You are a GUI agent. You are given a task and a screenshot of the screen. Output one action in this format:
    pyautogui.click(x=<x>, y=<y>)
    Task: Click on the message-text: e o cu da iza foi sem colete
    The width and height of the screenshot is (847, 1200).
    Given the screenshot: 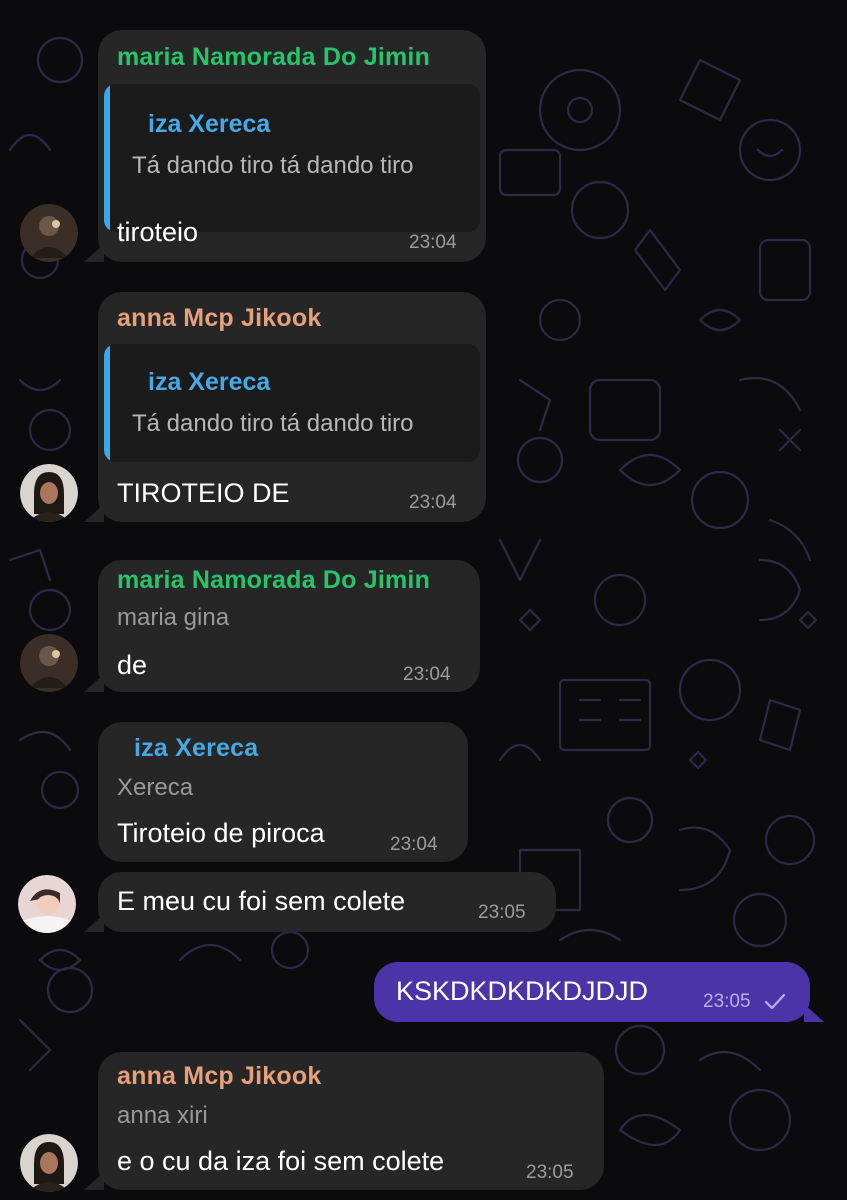 What is the action you would take?
    pyautogui.click(x=281, y=1161)
    